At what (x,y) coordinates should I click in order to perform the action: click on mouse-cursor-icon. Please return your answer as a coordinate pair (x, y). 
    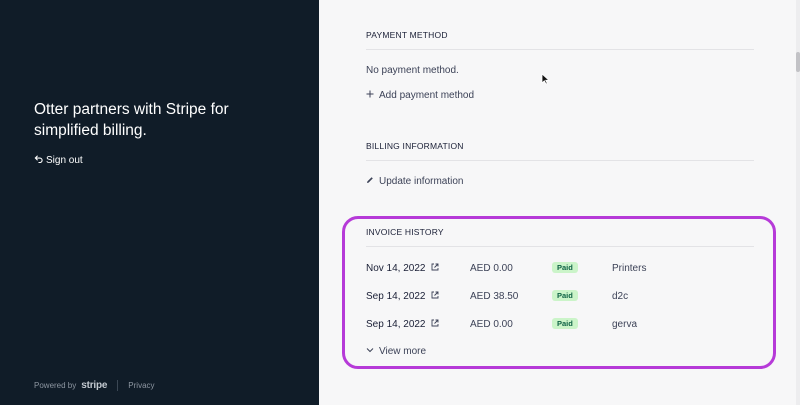
    Looking at the image, I should click on (546, 78).